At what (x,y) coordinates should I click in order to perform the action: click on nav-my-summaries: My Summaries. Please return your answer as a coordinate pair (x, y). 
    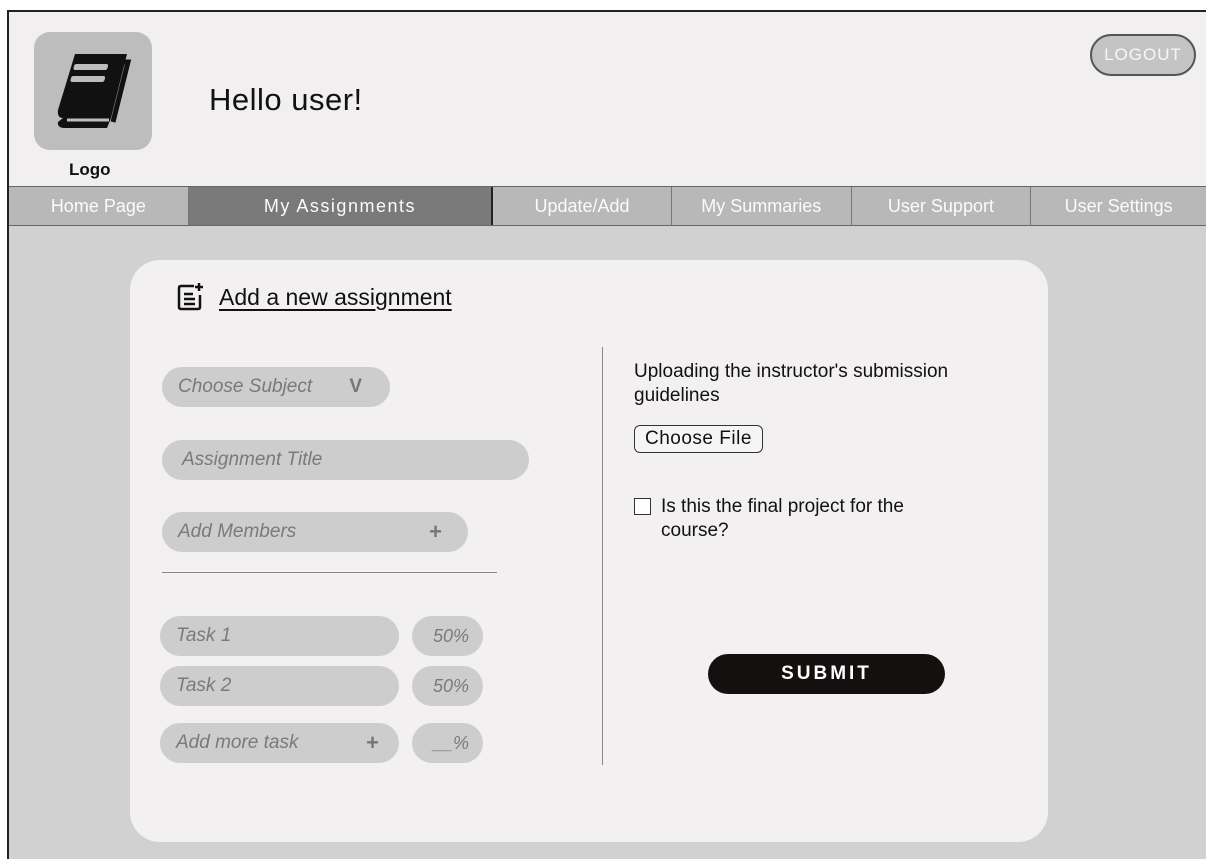
    Looking at the image, I should click on (762, 206).